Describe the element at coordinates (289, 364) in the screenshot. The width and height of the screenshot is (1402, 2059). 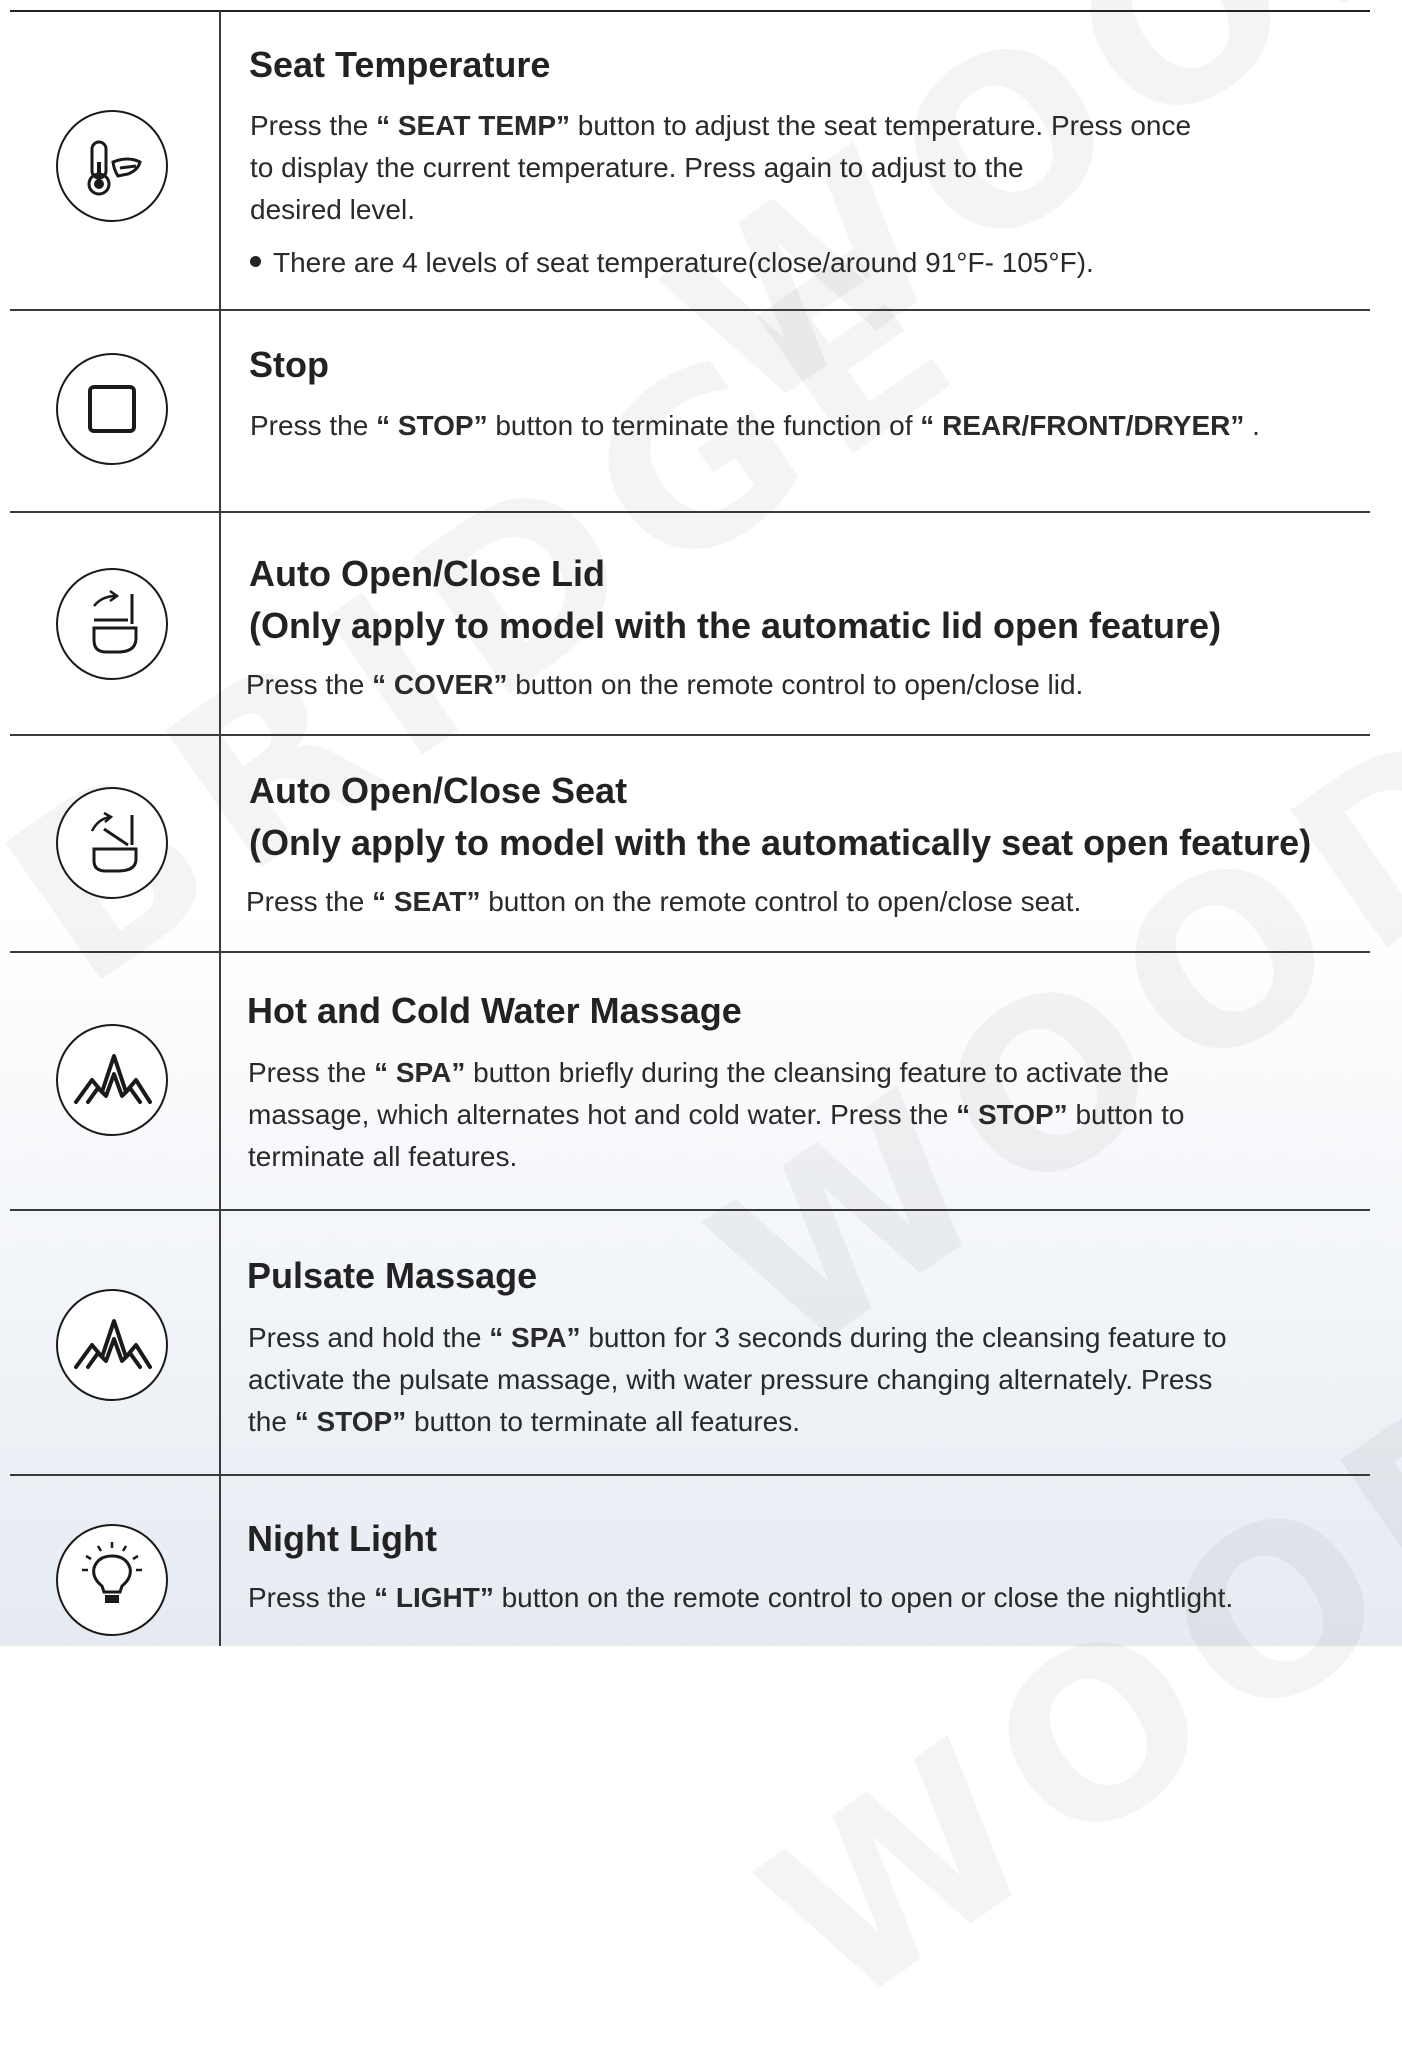
I see `section-title: Stop` at that location.